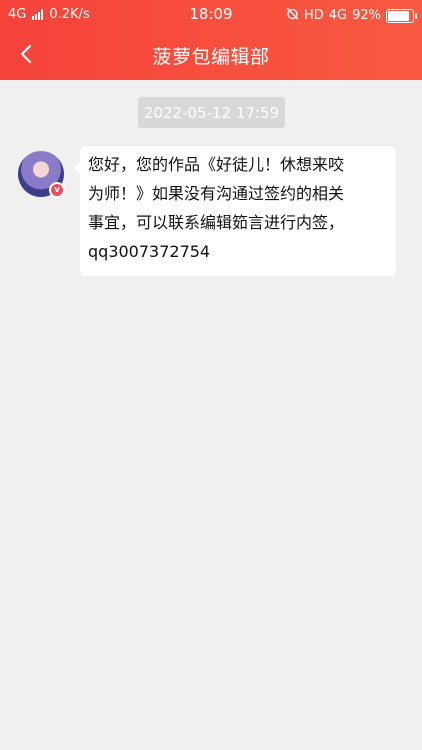 The height and width of the screenshot is (750, 422). Describe the element at coordinates (366, 15) in the screenshot. I see `battery-percent: 92%` at that location.